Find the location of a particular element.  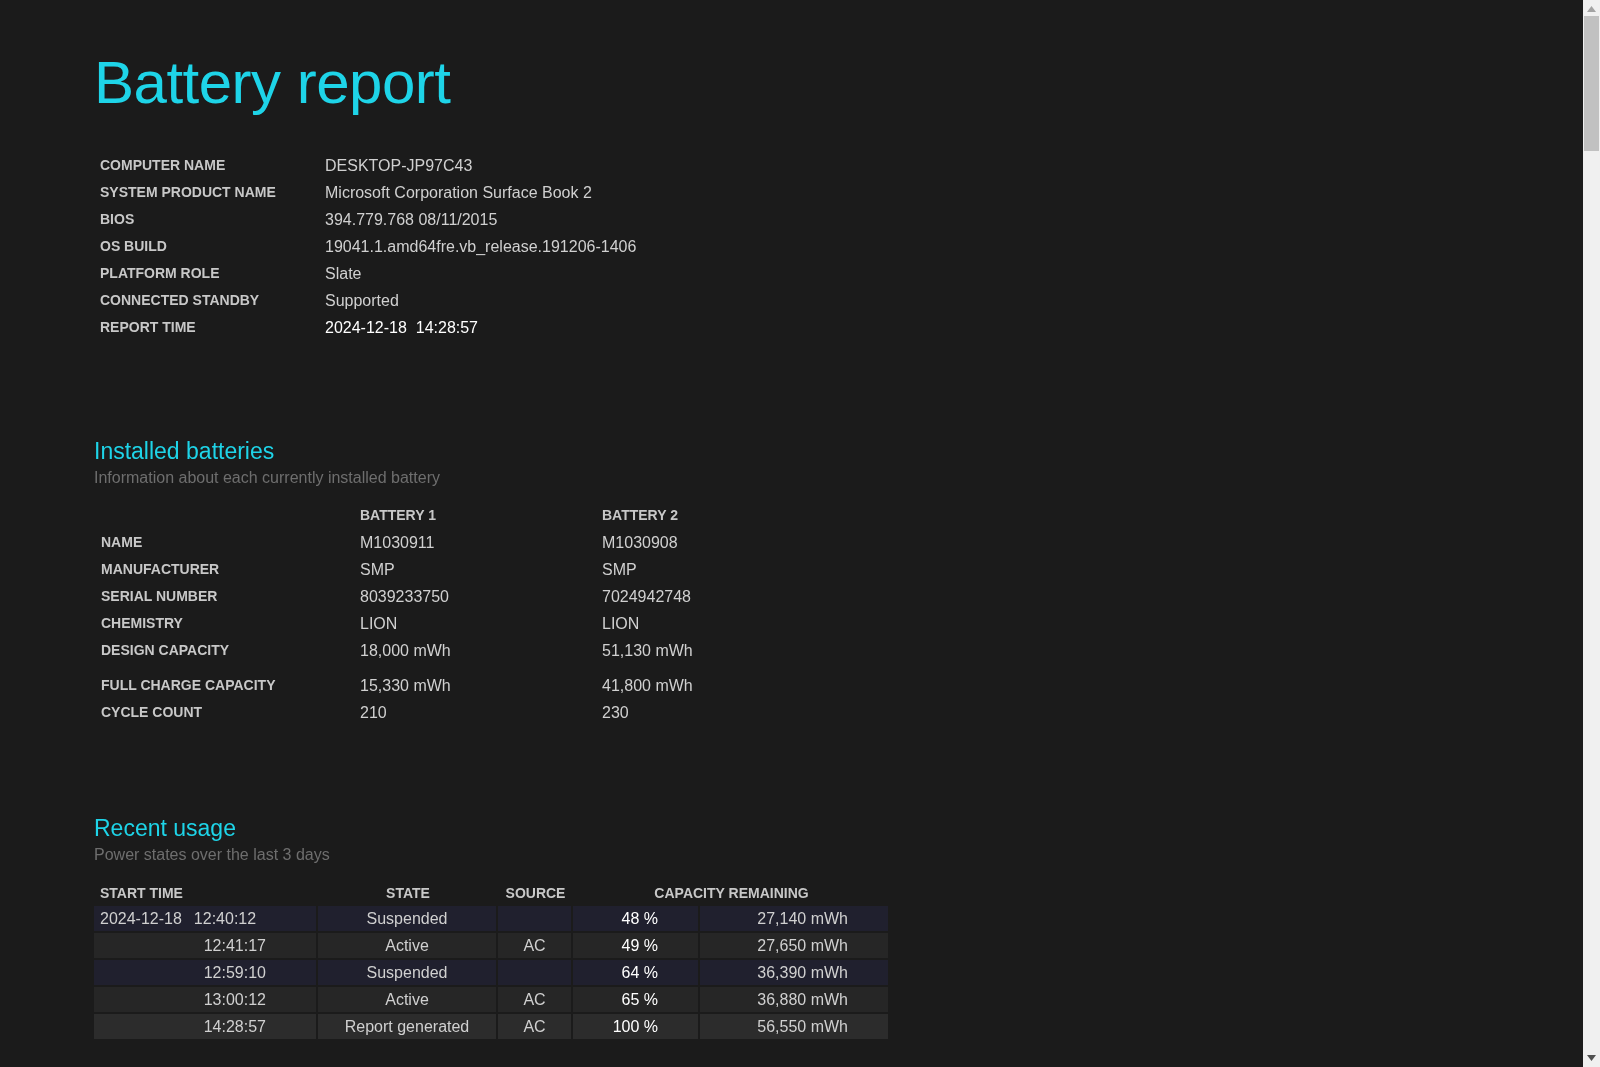

scroll-up-icon is located at coordinates (1591, 9).